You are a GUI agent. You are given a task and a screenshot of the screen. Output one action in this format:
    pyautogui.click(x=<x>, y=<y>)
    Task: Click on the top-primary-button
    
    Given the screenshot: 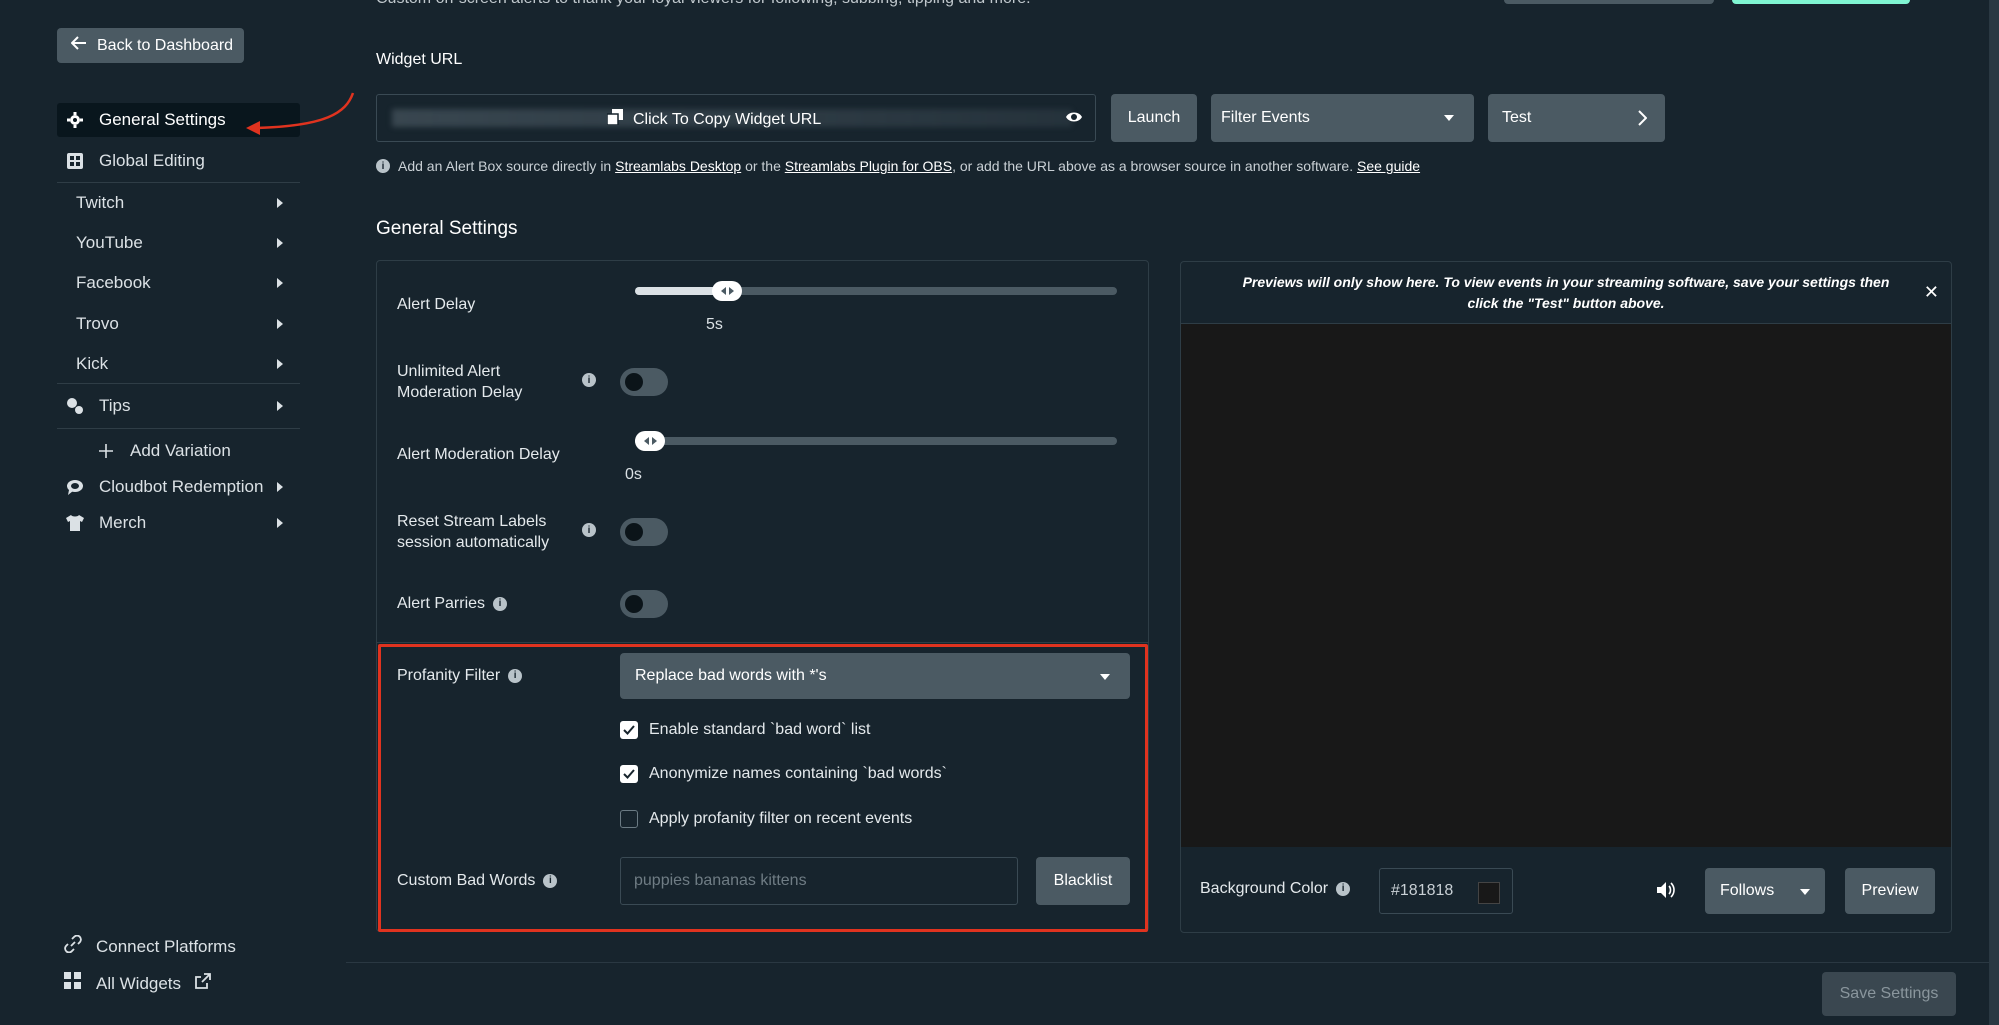 What is the action you would take?
    pyautogui.click(x=1821, y=2)
    